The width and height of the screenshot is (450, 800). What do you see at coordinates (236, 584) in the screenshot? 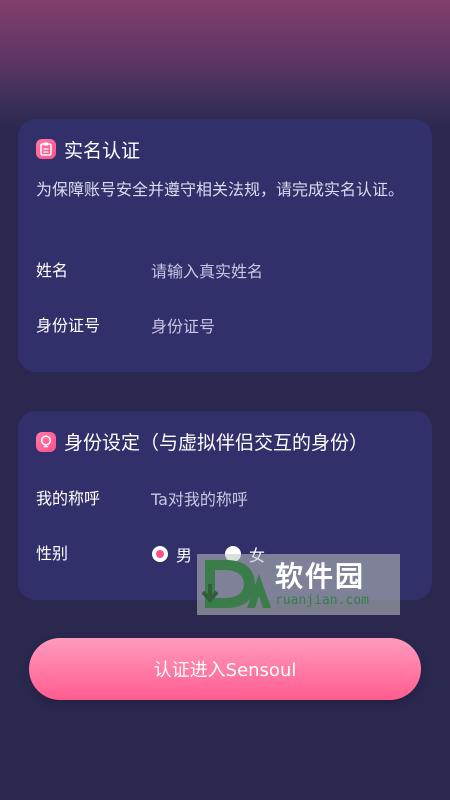
I see `watermark-logo-icon` at bounding box center [236, 584].